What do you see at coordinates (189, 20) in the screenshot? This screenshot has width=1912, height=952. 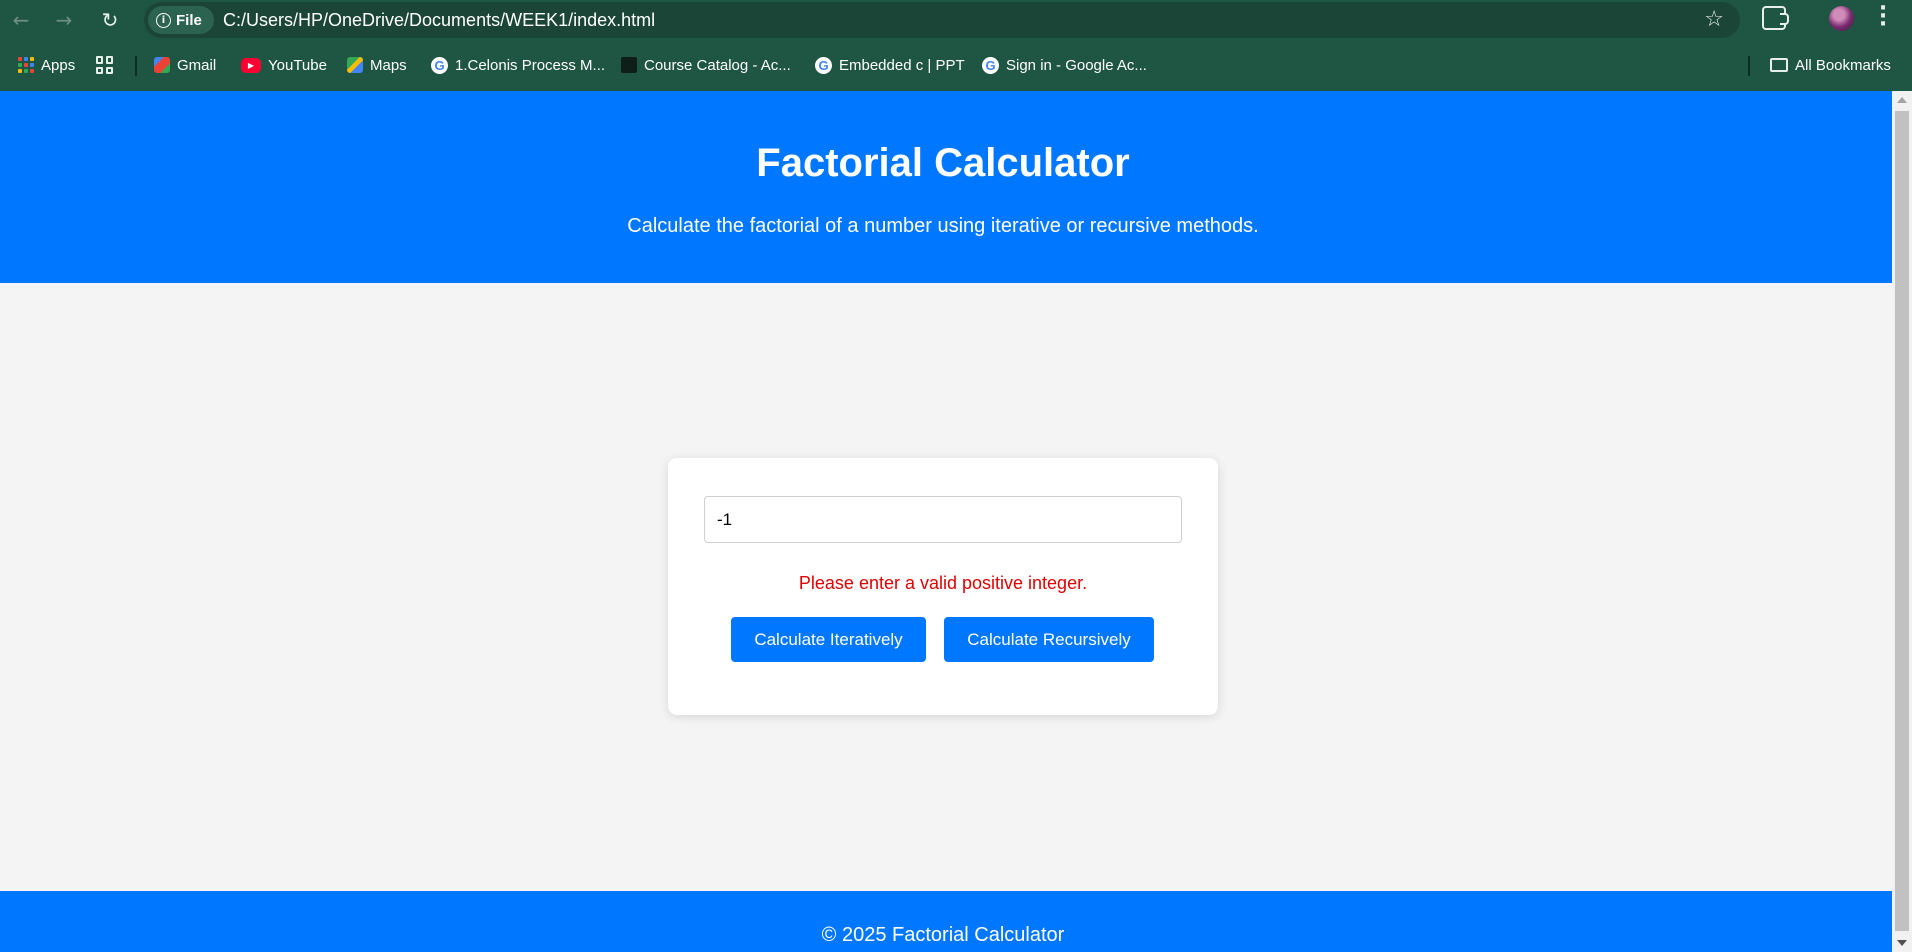 I see `site-chip-label: File` at bounding box center [189, 20].